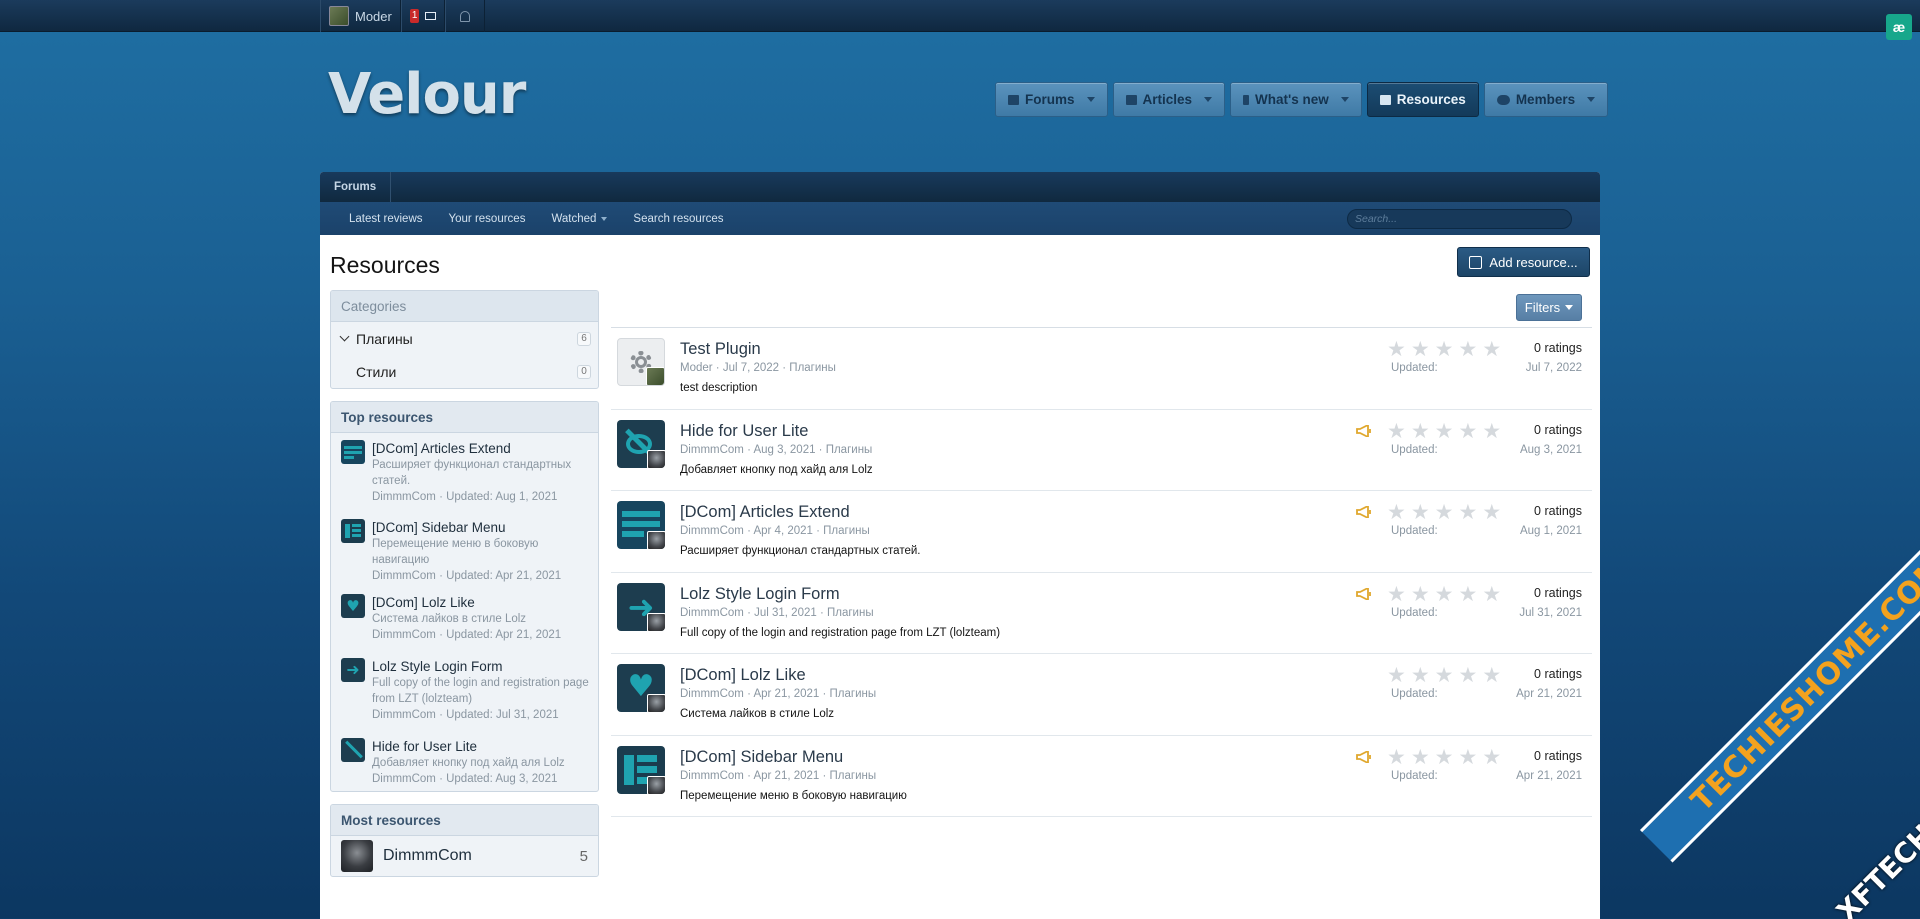  What do you see at coordinates (641, 769) in the screenshot?
I see `sidebar-menu-icon` at bounding box center [641, 769].